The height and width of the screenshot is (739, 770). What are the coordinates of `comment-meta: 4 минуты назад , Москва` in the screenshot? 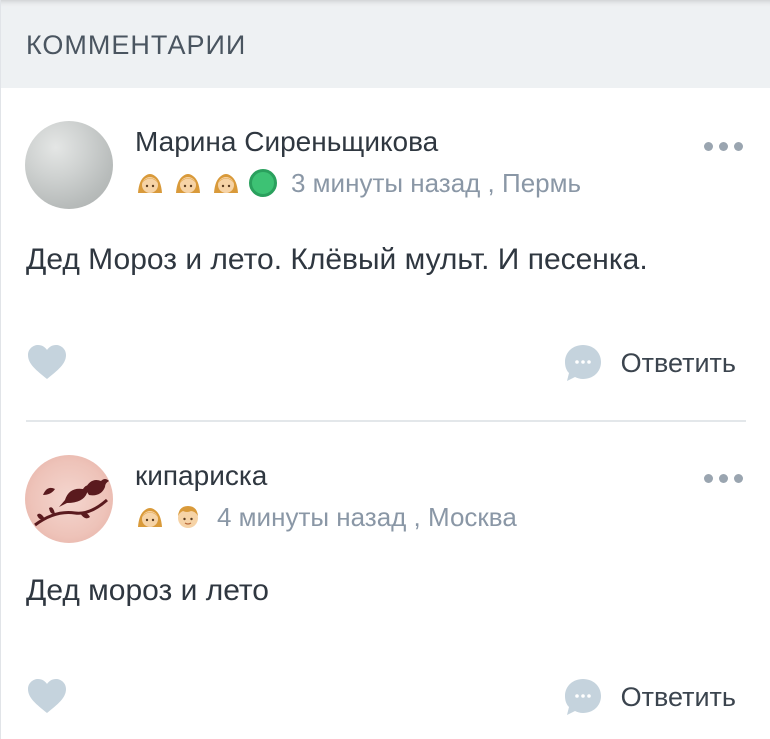 It's located at (326, 517).